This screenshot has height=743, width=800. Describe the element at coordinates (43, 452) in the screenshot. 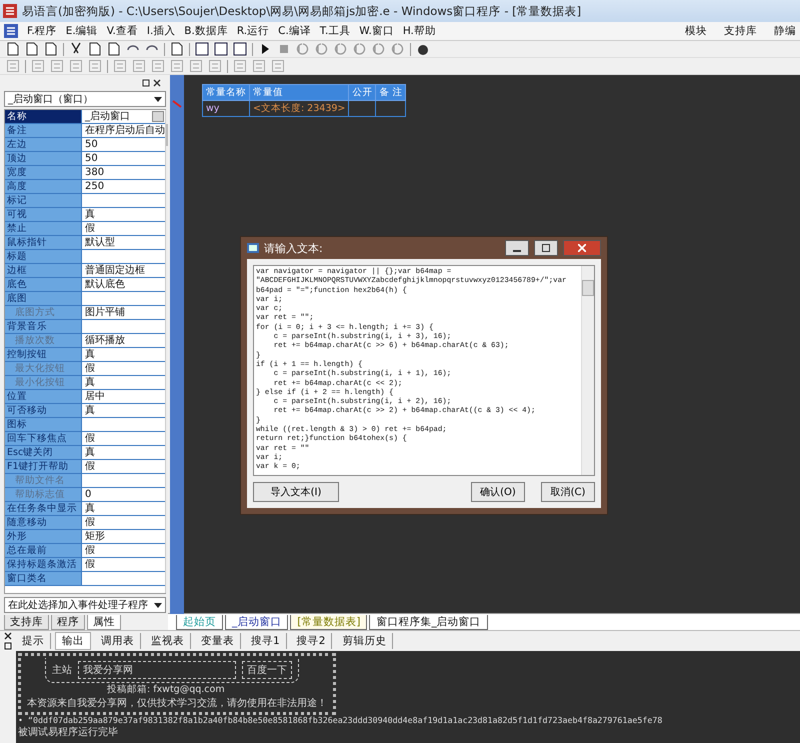

I see `property-name: Esc键关闭` at that location.